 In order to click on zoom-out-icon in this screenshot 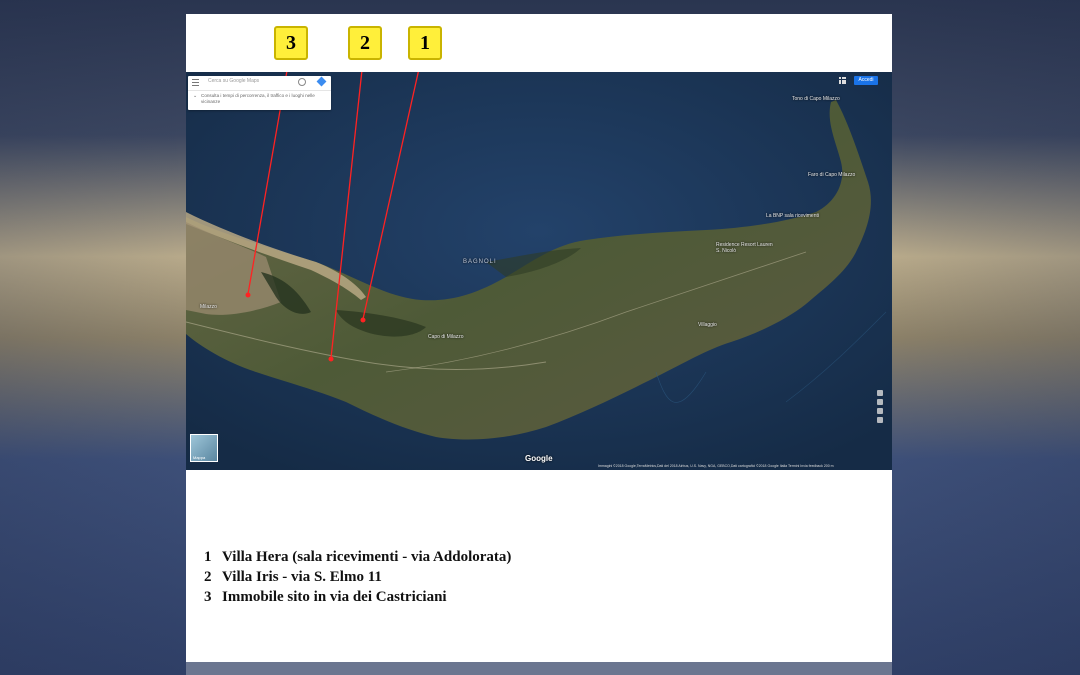, I will do `click(880, 411)`.